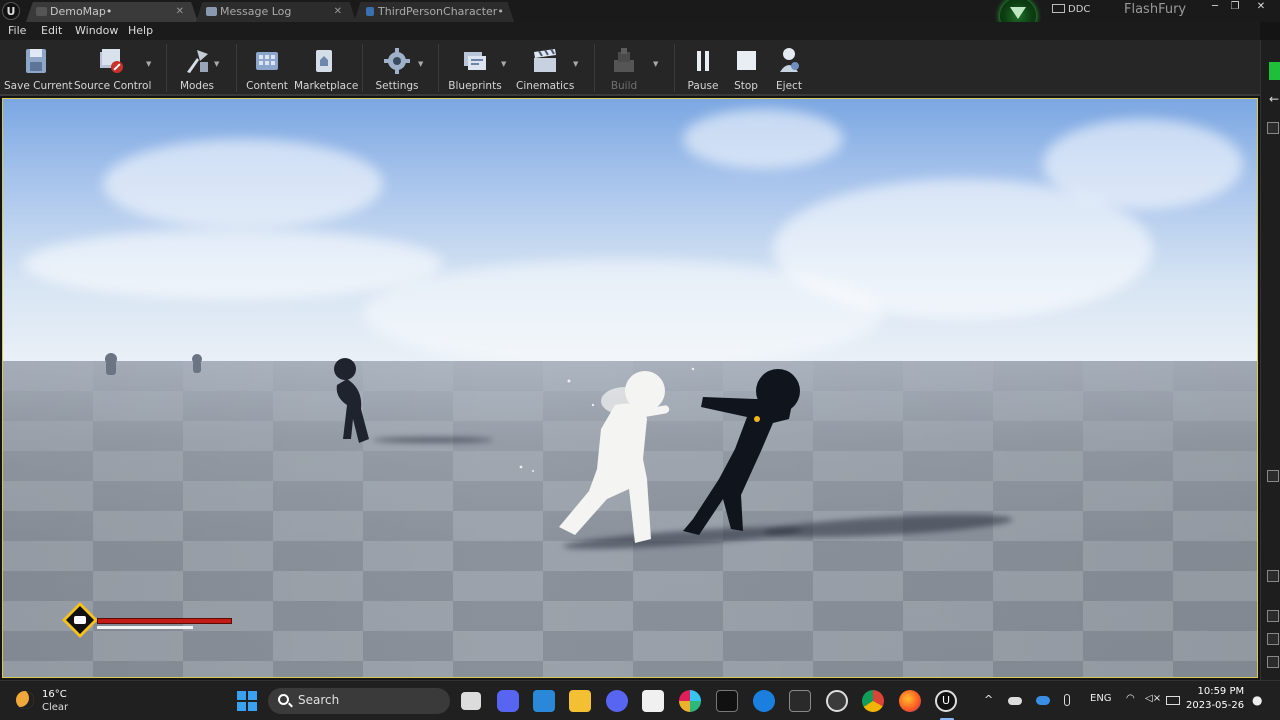  What do you see at coordinates (1274, 71) in the screenshot?
I see `status-green-marker` at bounding box center [1274, 71].